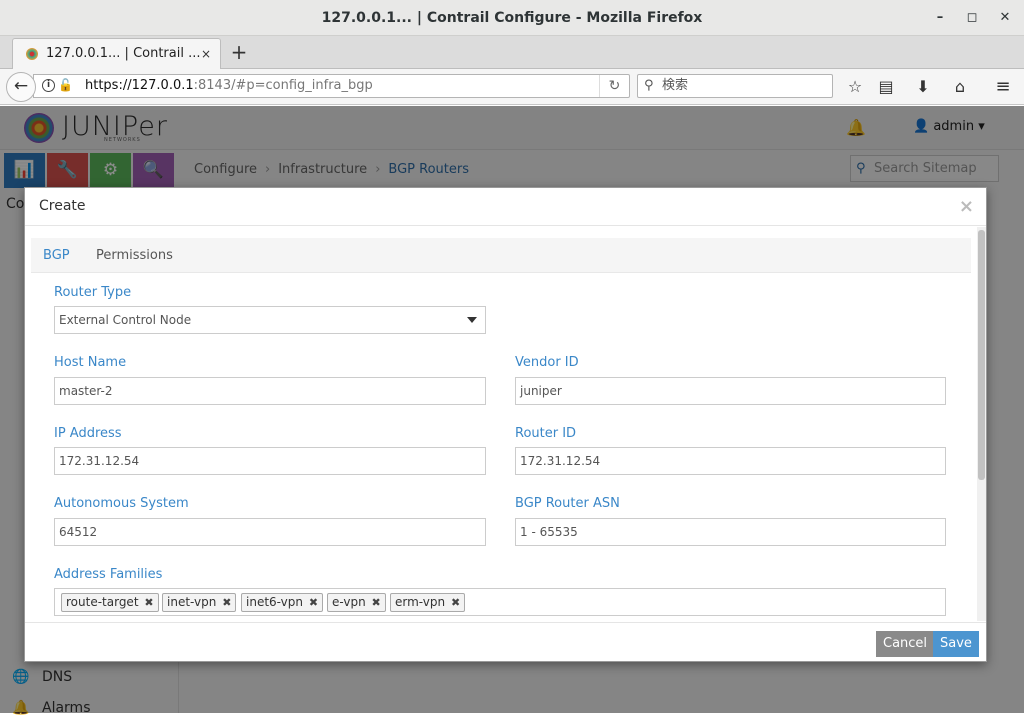 This screenshot has height=723, width=1024. What do you see at coordinates (855, 87) in the screenshot?
I see `bookmark-star-icon: ☆` at bounding box center [855, 87].